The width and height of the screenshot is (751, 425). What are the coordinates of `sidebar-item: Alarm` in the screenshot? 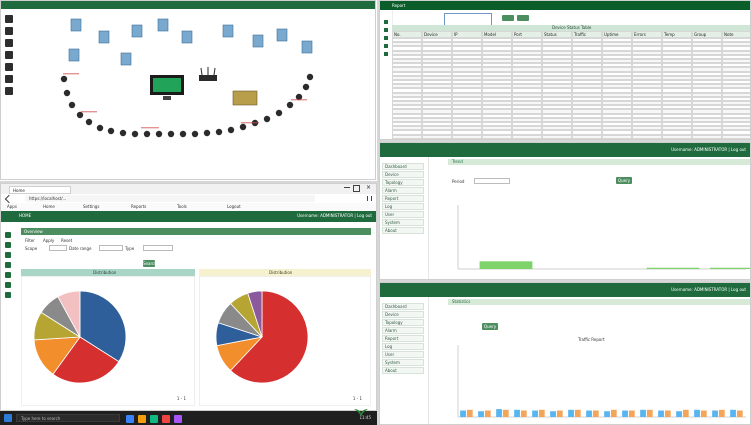 It's located at (403, 190).